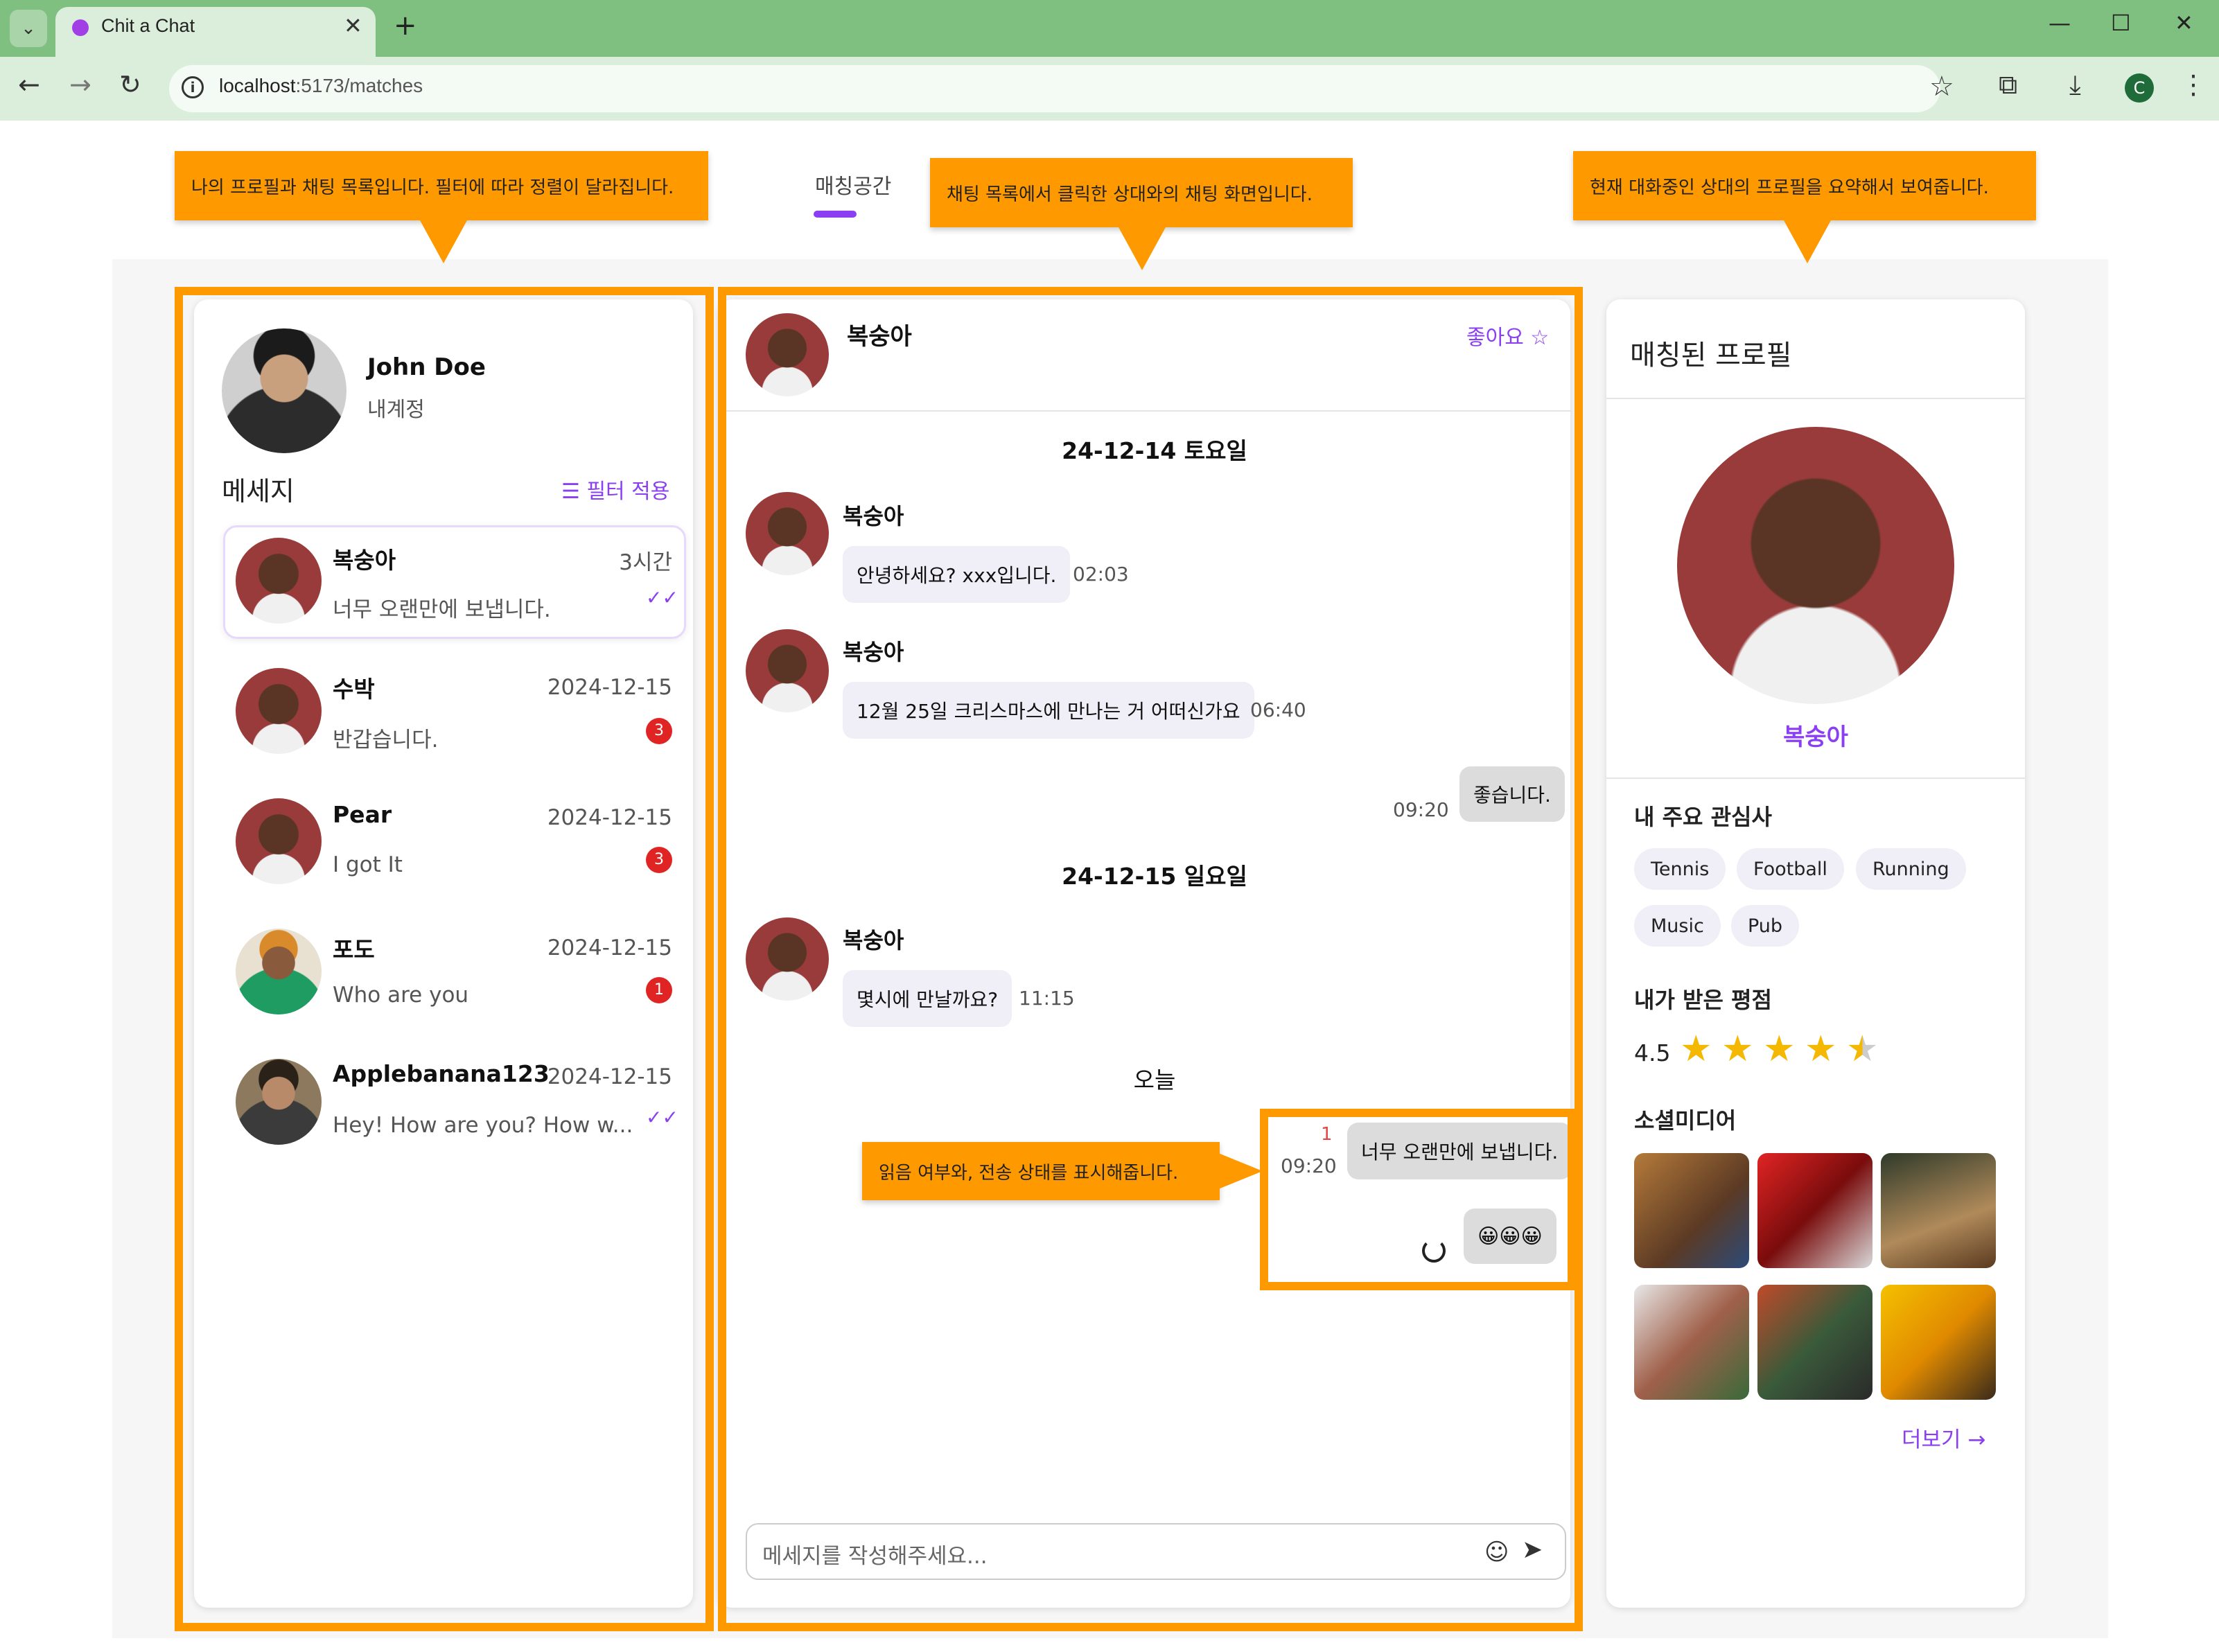 Image resolution: width=2219 pixels, height=1652 pixels. Describe the element at coordinates (1703, 817) in the screenshot. I see `interests-title: 내 주요 관심사` at that location.